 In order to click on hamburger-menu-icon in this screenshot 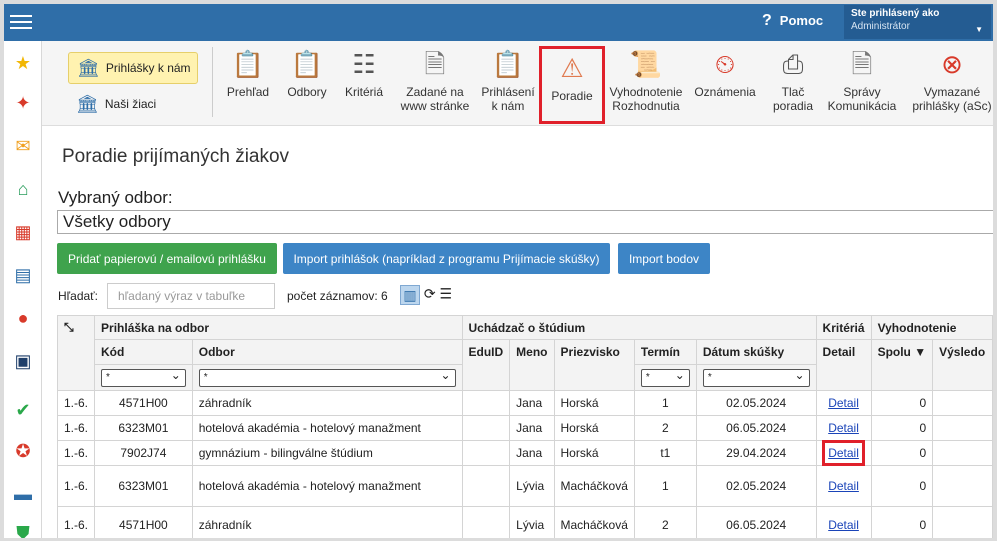, I will do `click(21, 22)`.